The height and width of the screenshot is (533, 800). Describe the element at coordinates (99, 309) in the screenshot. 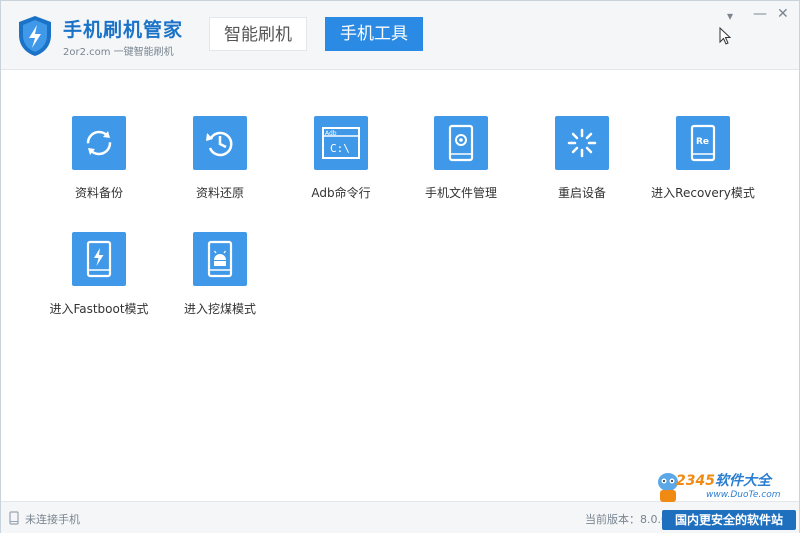

I see `tool-label: 进入Fastboot模式` at that location.